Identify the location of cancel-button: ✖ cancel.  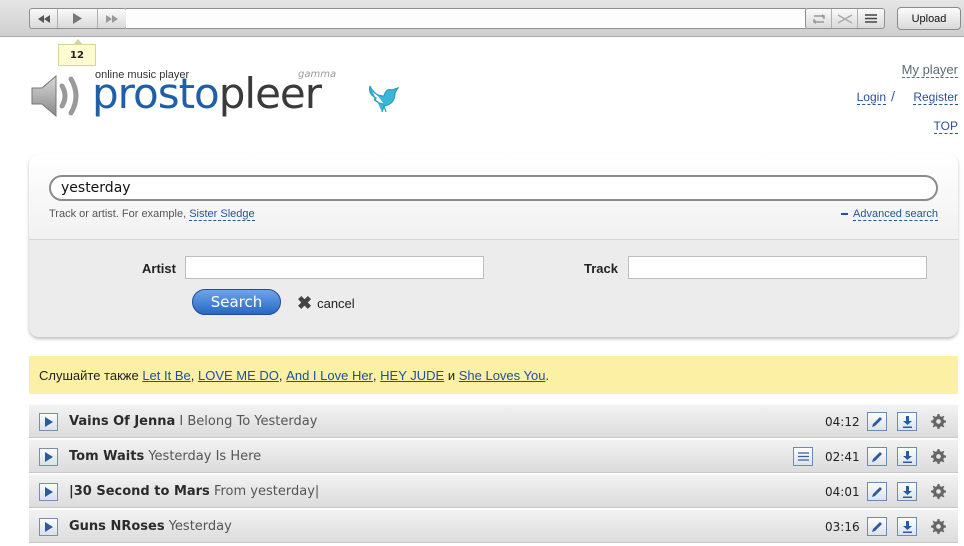
(326, 303).